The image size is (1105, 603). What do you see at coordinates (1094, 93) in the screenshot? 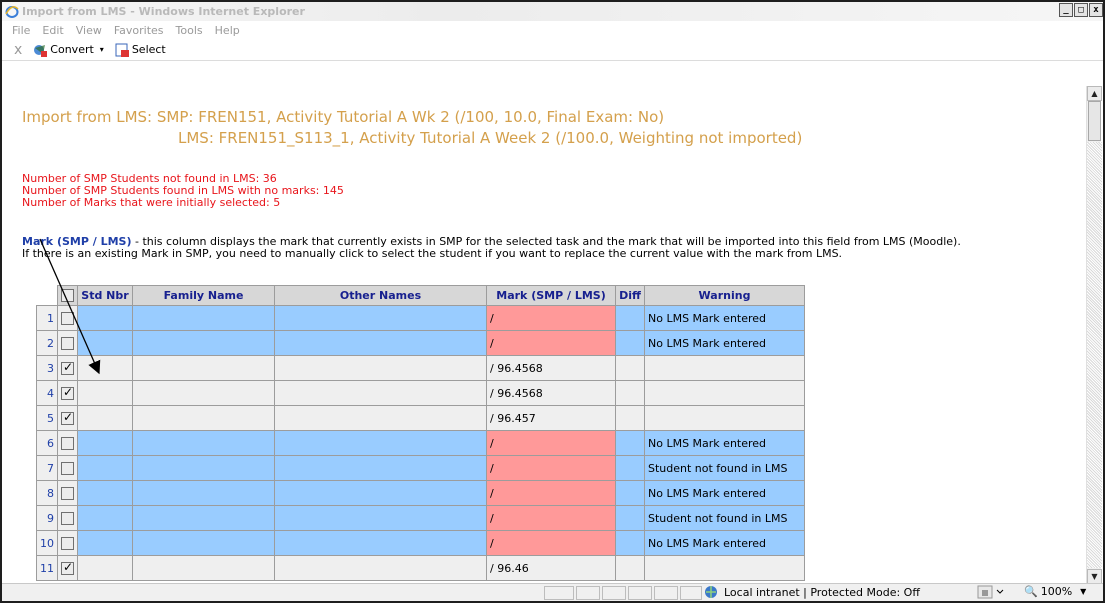
I see `scroll-up-icon: ▲` at bounding box center [1094, 93].